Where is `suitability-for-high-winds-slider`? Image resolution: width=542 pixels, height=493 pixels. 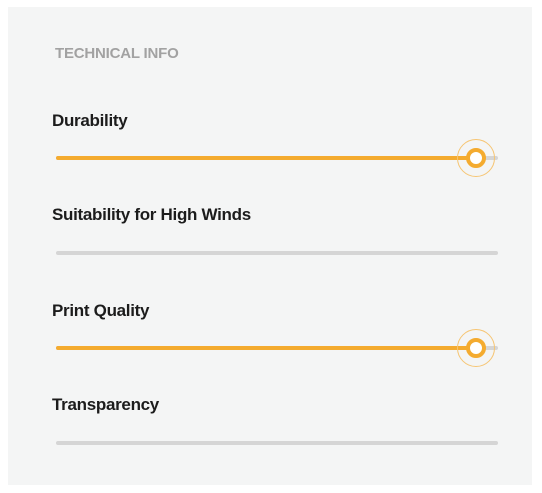 suitability-for-high-winds-slider is located at coordinates (277, 253).